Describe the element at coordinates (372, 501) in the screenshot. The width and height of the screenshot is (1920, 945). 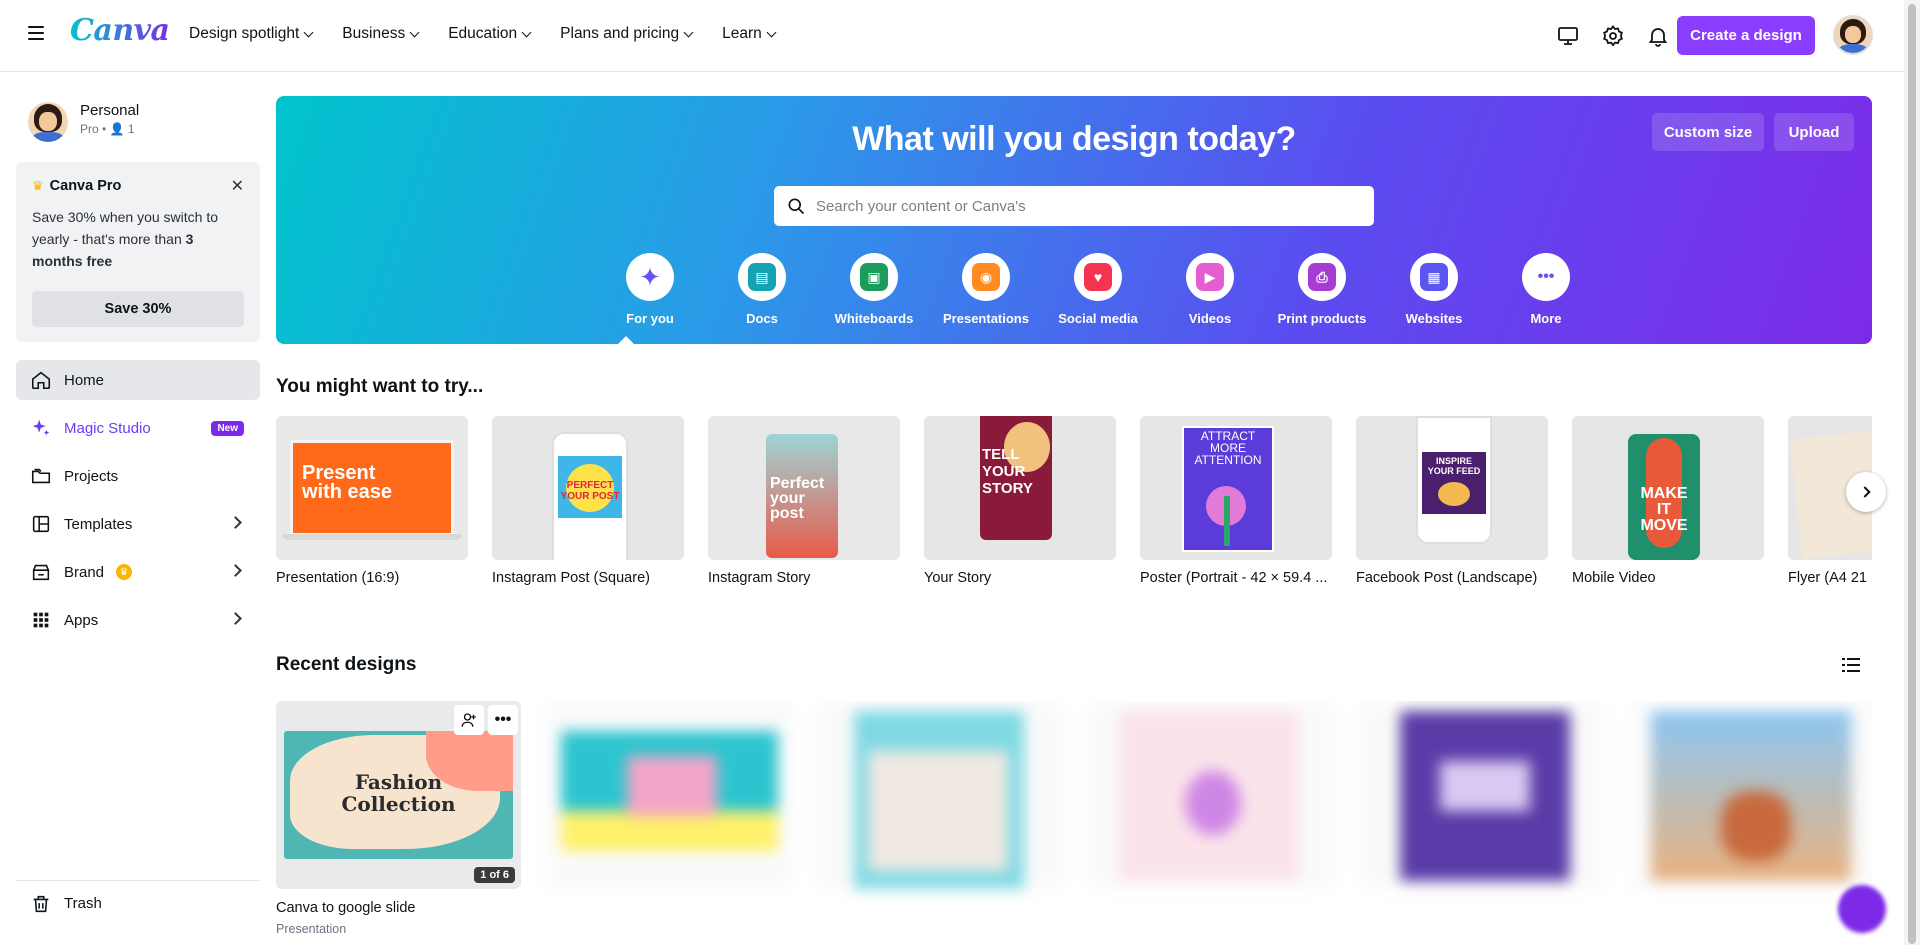
I see `template-card: Present with ease Presentation (16:9)` at that location.